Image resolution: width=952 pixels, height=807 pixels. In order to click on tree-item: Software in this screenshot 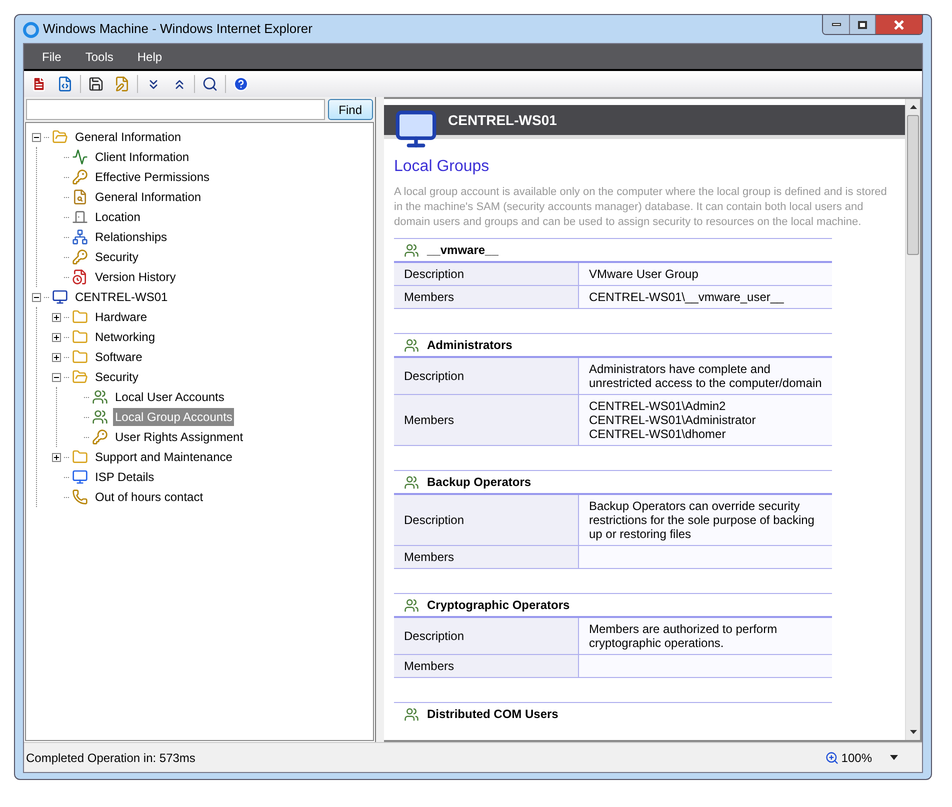, I will do `click(118, 357)`.